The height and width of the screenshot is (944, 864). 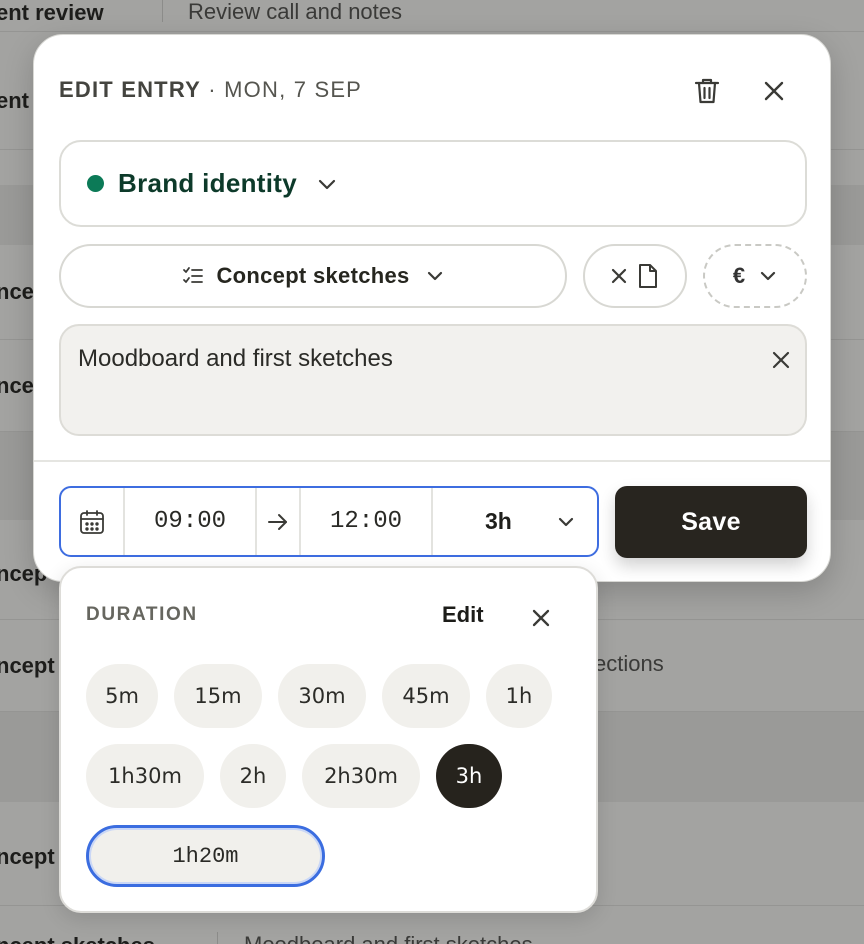 What do you see at coordinates (433, 183) in the screenshot?
I see `project-select: Brand identity` at bounding box center [433, 183].